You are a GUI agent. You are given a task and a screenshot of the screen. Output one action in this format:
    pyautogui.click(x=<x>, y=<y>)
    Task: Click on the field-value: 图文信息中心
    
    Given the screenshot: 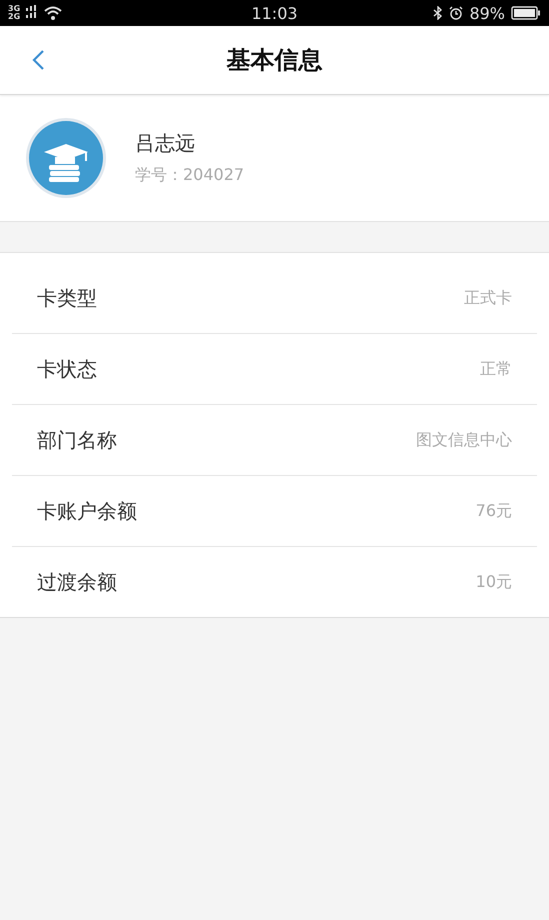 What is the action you would take?
    pyautogui.click(x=464, y=440)
    